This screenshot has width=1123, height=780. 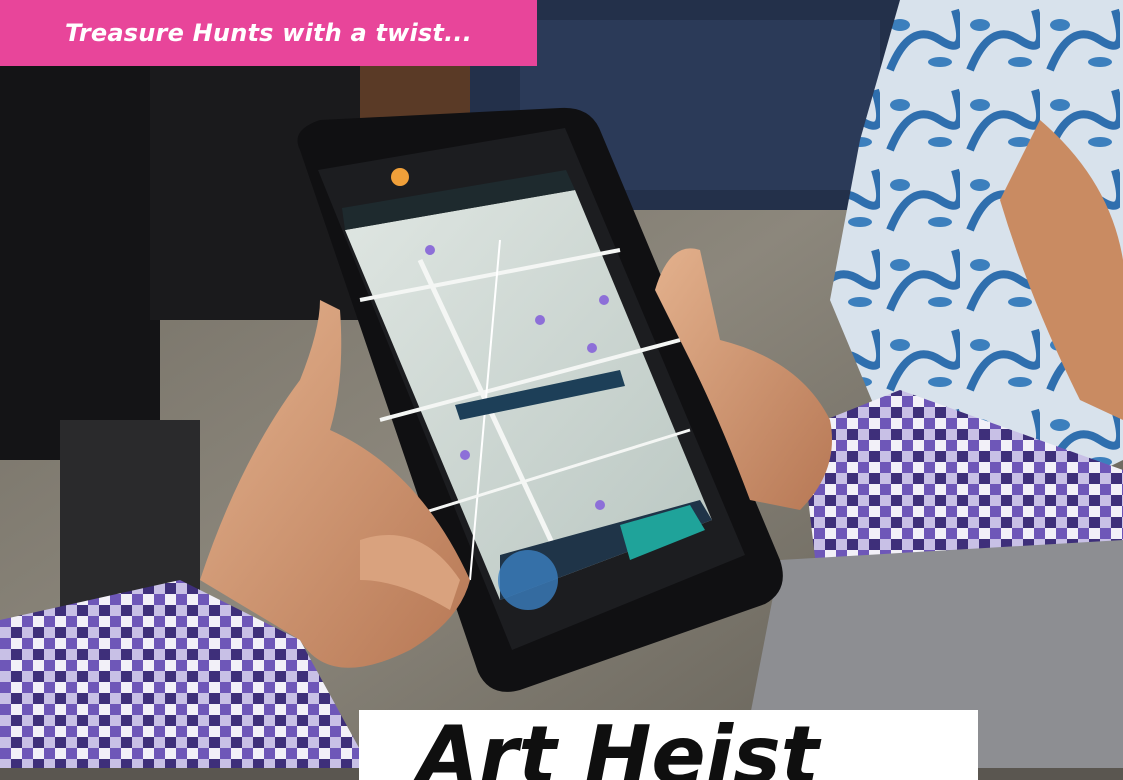 What do you see at coordinates (618, 745) in the screenshot?
I see `page-title: Art Heist` at bounding box center [618, 745].